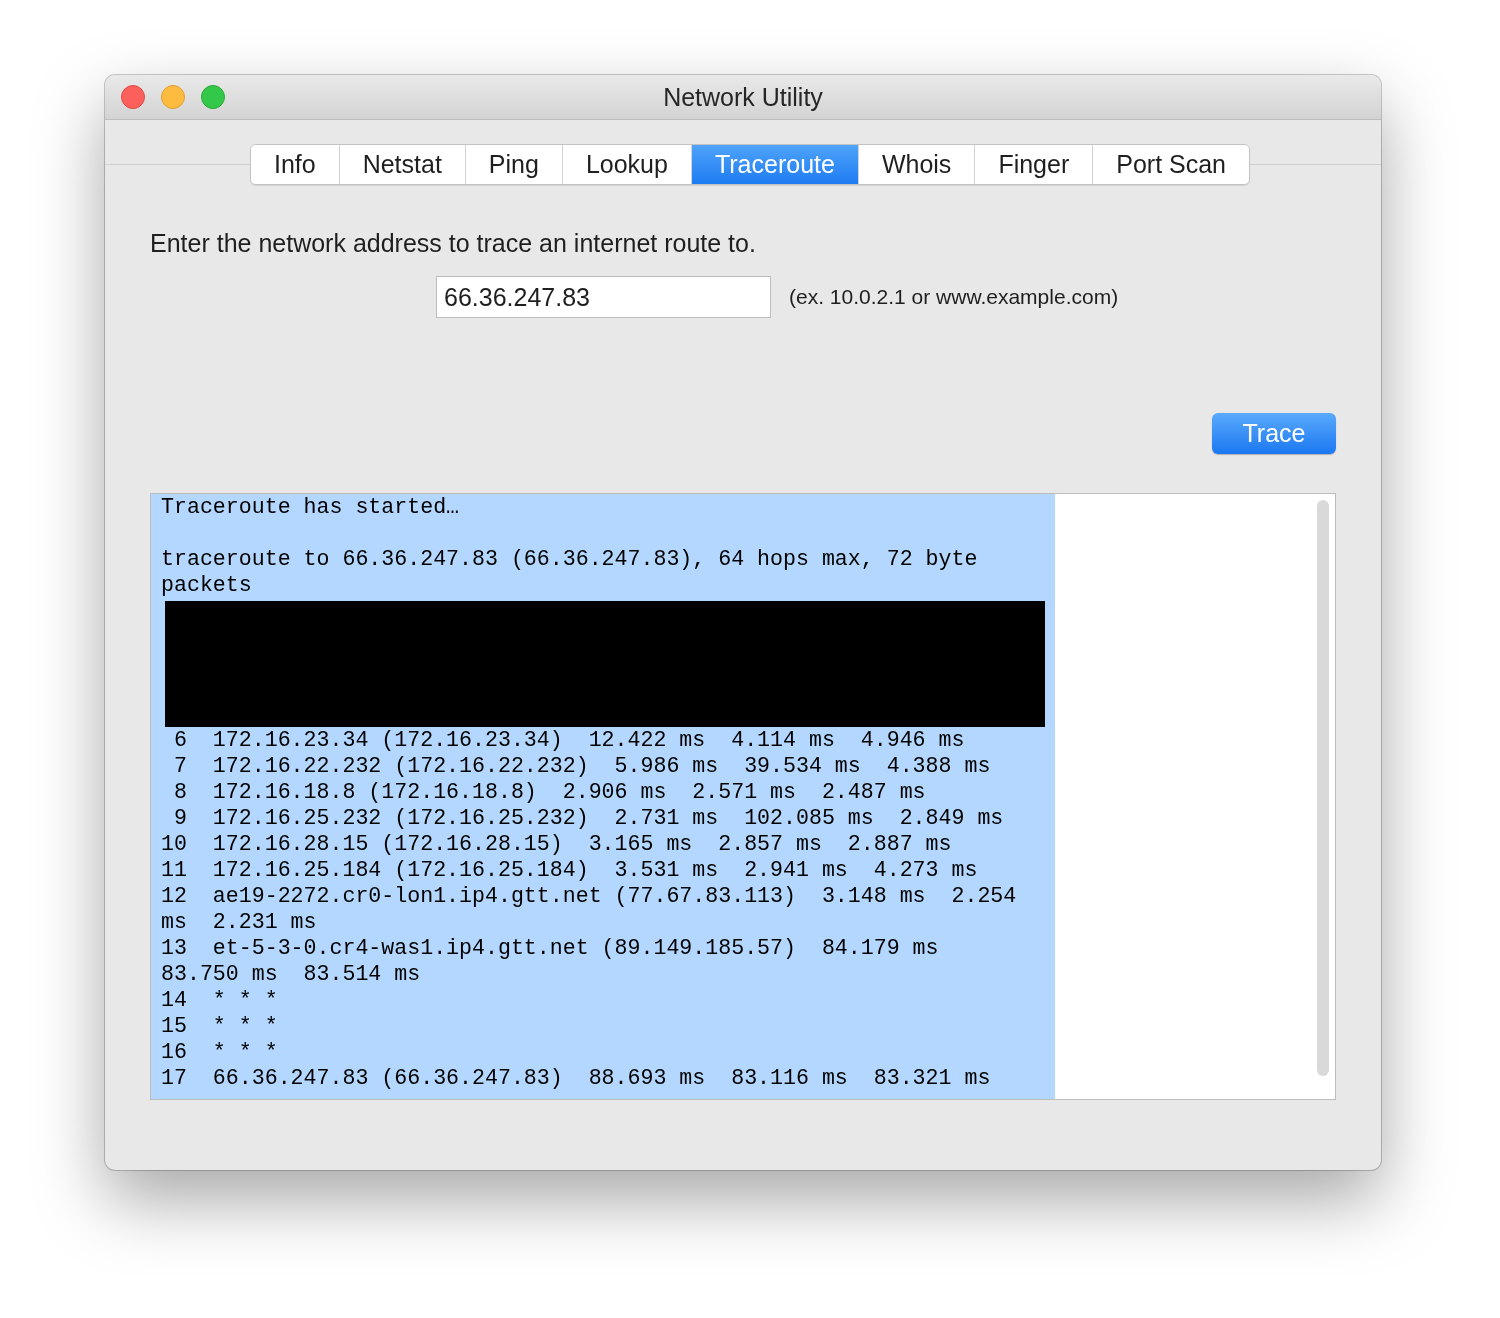 This screenshot has height=1318, width=1500. I want to click on output-line: 13 et-5-3-0.cr4-was1.ip4.gtt.net (89.149.185.57) 84.179 ms, so click(550, 948).